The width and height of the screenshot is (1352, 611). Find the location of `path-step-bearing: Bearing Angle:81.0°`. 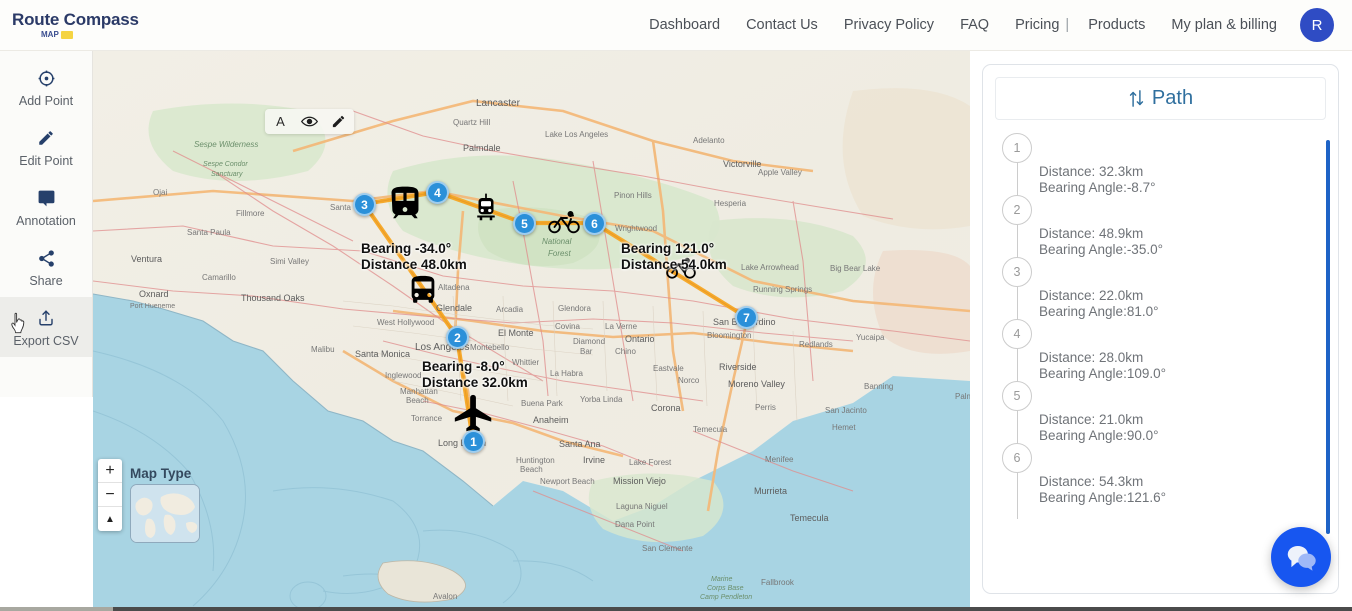

path-step-bearing: Bearing Angle:81.0° is located at coordinates (1099, 311).